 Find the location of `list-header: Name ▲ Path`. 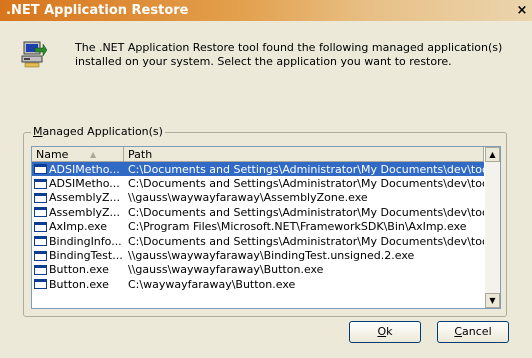

list-header: Name ▲ Path is located at coordinates (258, 154).